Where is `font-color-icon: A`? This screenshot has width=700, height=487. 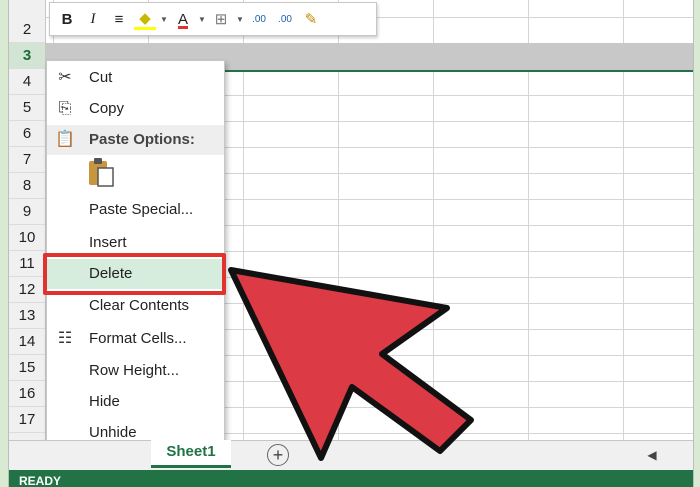
font-color-icon: A is located at coordinates (183, 19).